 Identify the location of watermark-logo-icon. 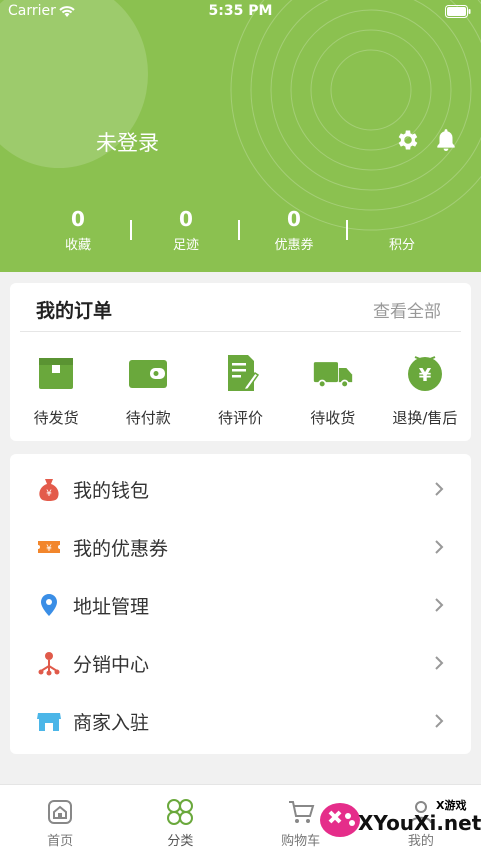
(340, 820).